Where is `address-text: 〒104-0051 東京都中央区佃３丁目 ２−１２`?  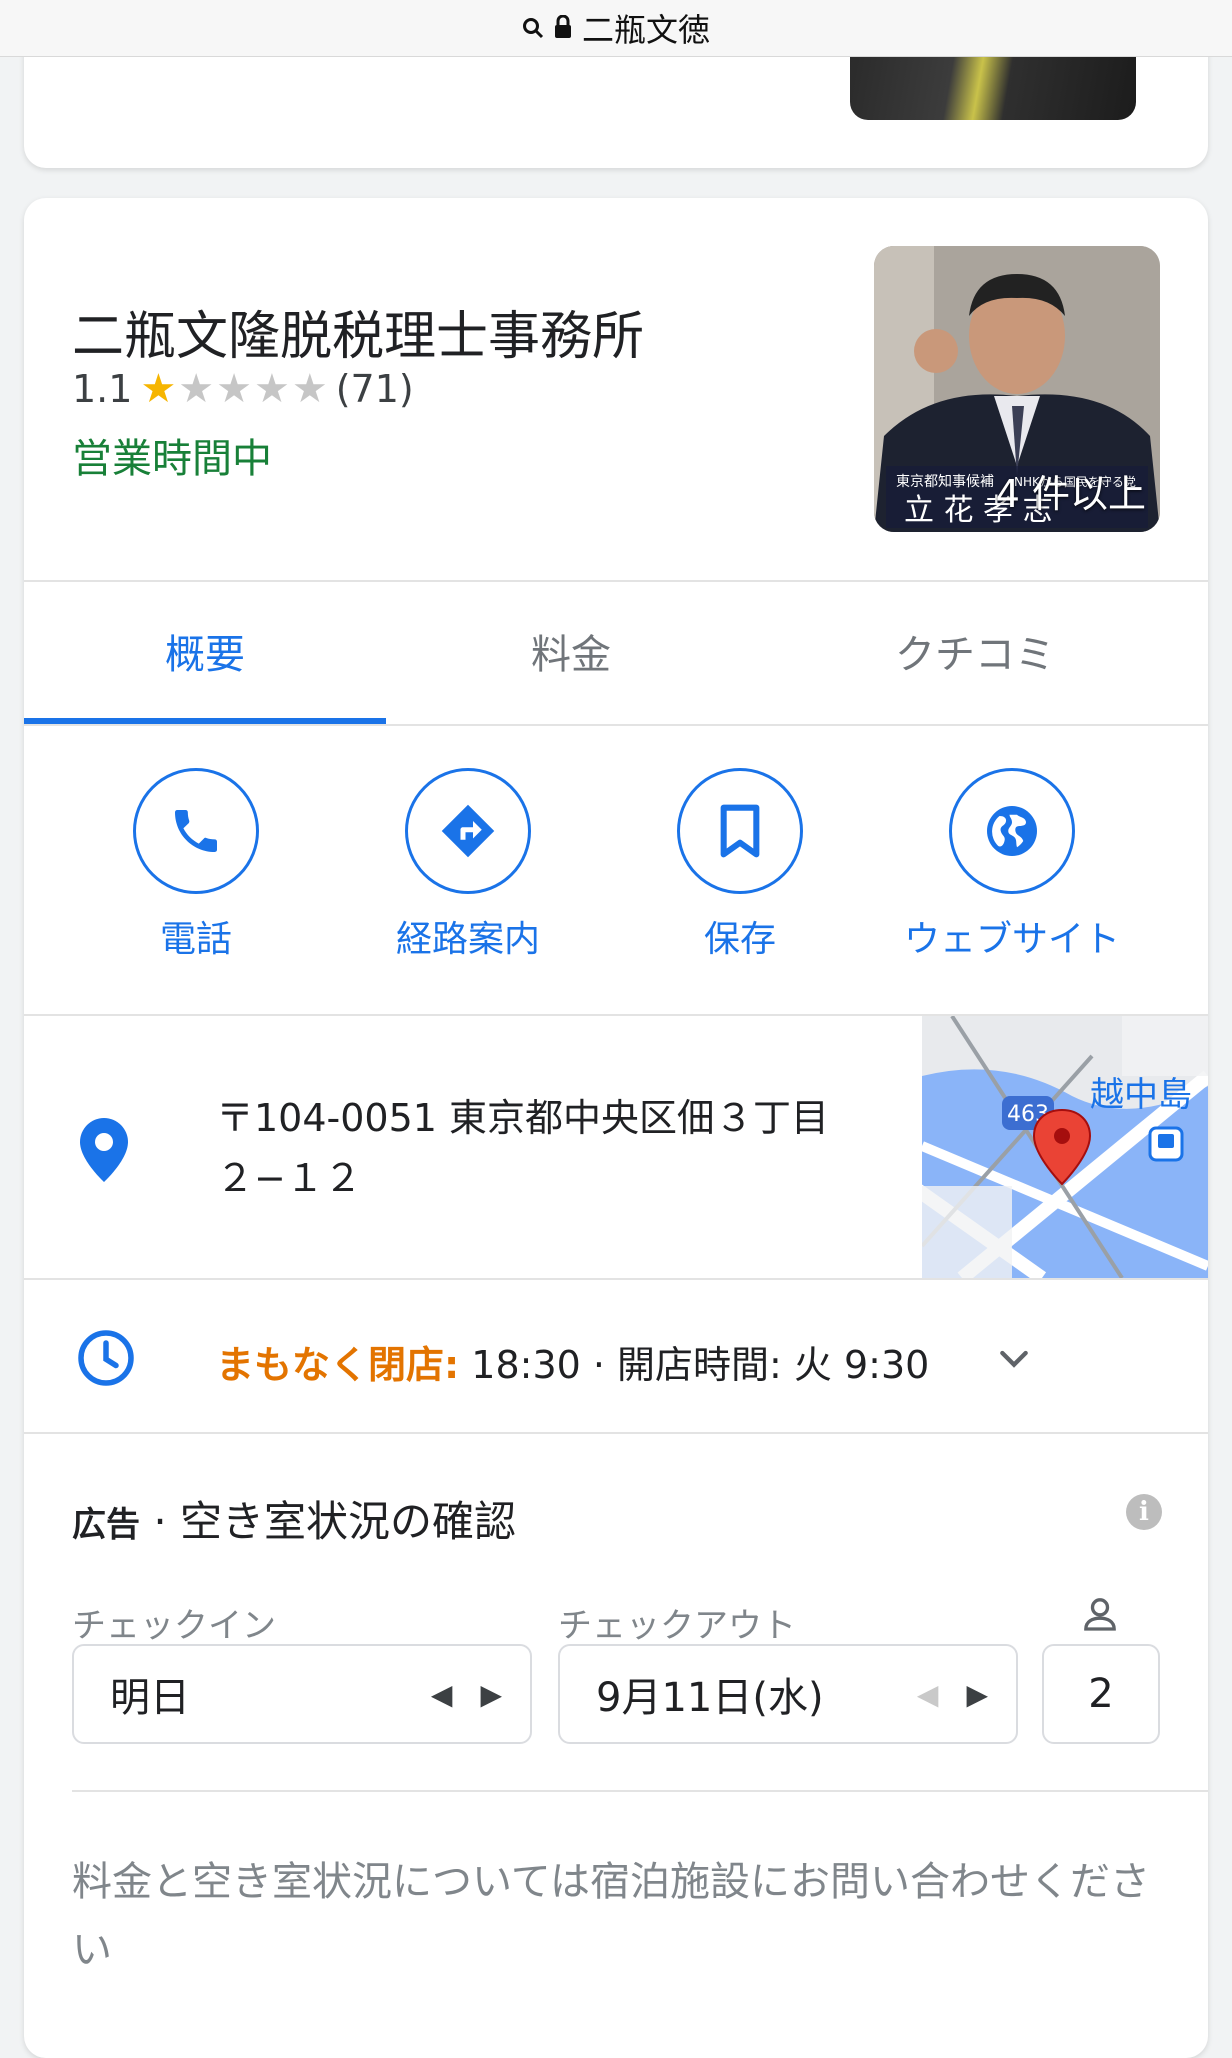
address-text: 〒104-0051 東京都中央区佃３丁目 ２−１２ is located at coordinates (546, 1148).